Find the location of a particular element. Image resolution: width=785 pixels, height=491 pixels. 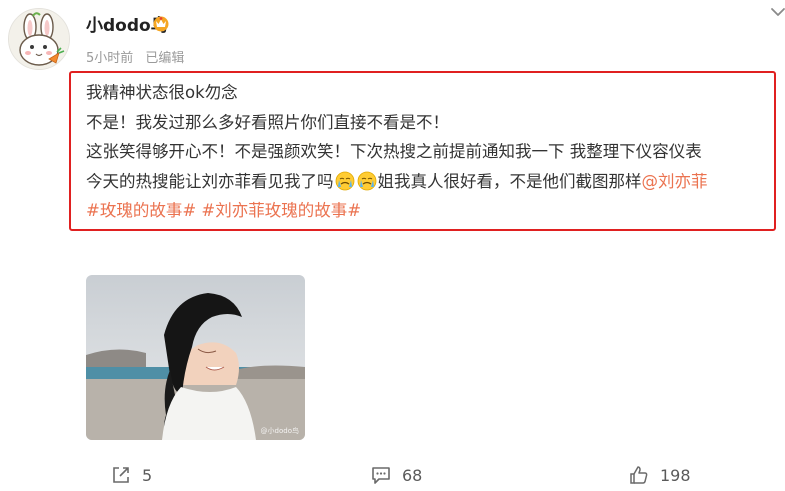

thumbs-up-icon is located at coordinates (639, 475).